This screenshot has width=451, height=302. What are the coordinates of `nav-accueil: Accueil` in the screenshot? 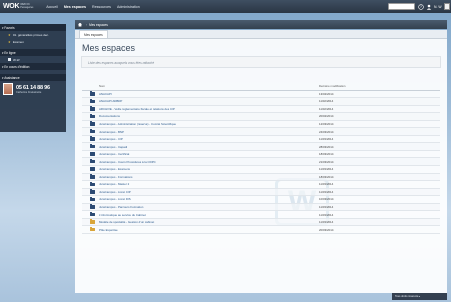 It's located at (52, 7).